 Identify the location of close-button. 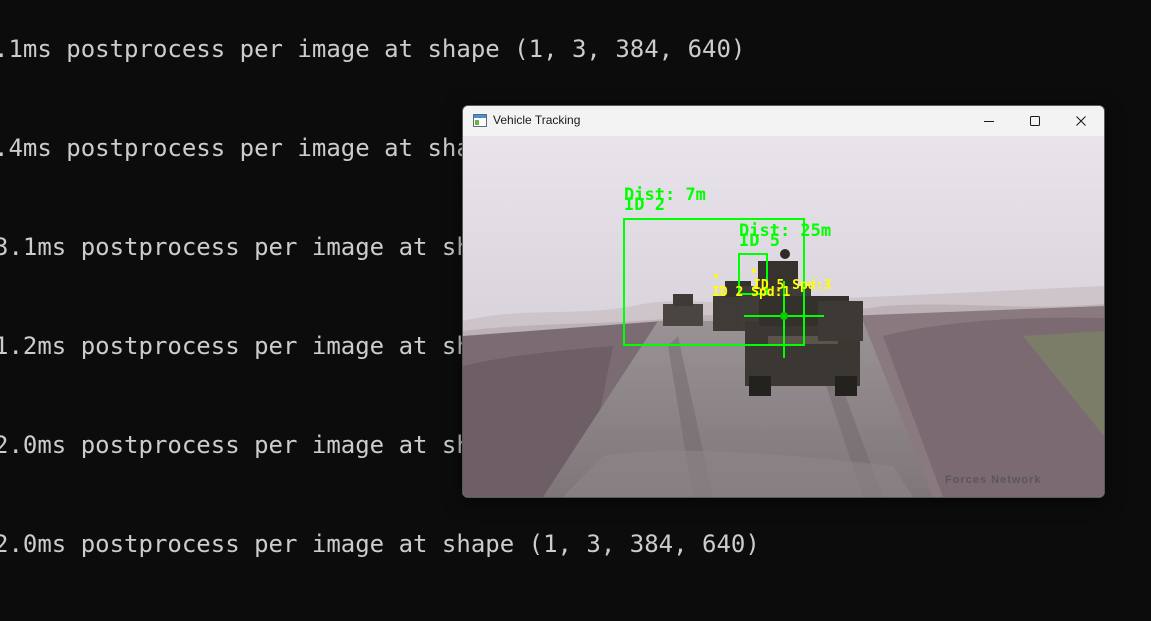
(1081, 121).